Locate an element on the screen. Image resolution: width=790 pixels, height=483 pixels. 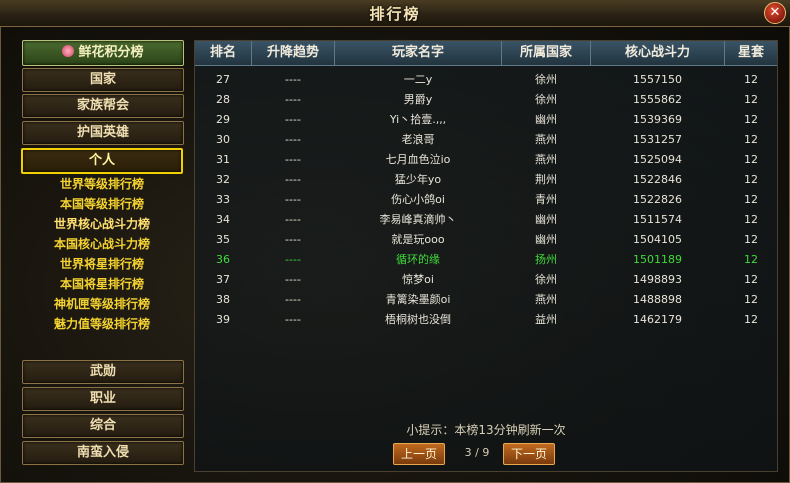
power-cell: 1488898 is located at coordinates (657, 299).